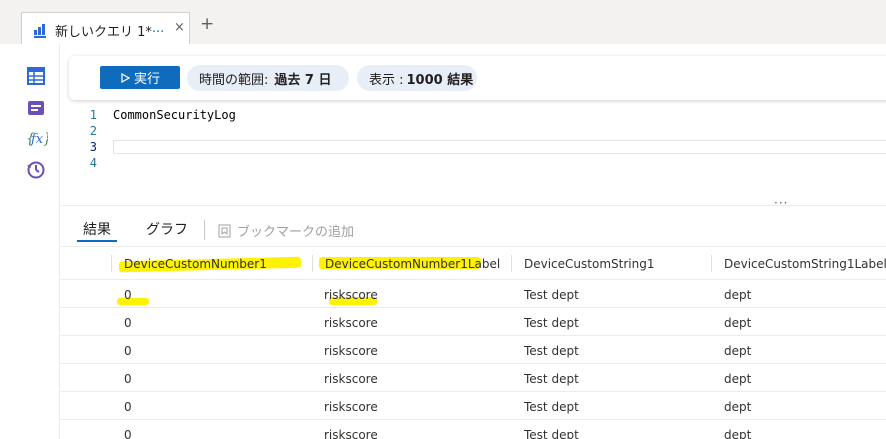 The image size is (886, 439). What do you see at coordinates (30, 241) in the screenshot?
I see `left-rail: { fx }` at bounding box center [30, 241].